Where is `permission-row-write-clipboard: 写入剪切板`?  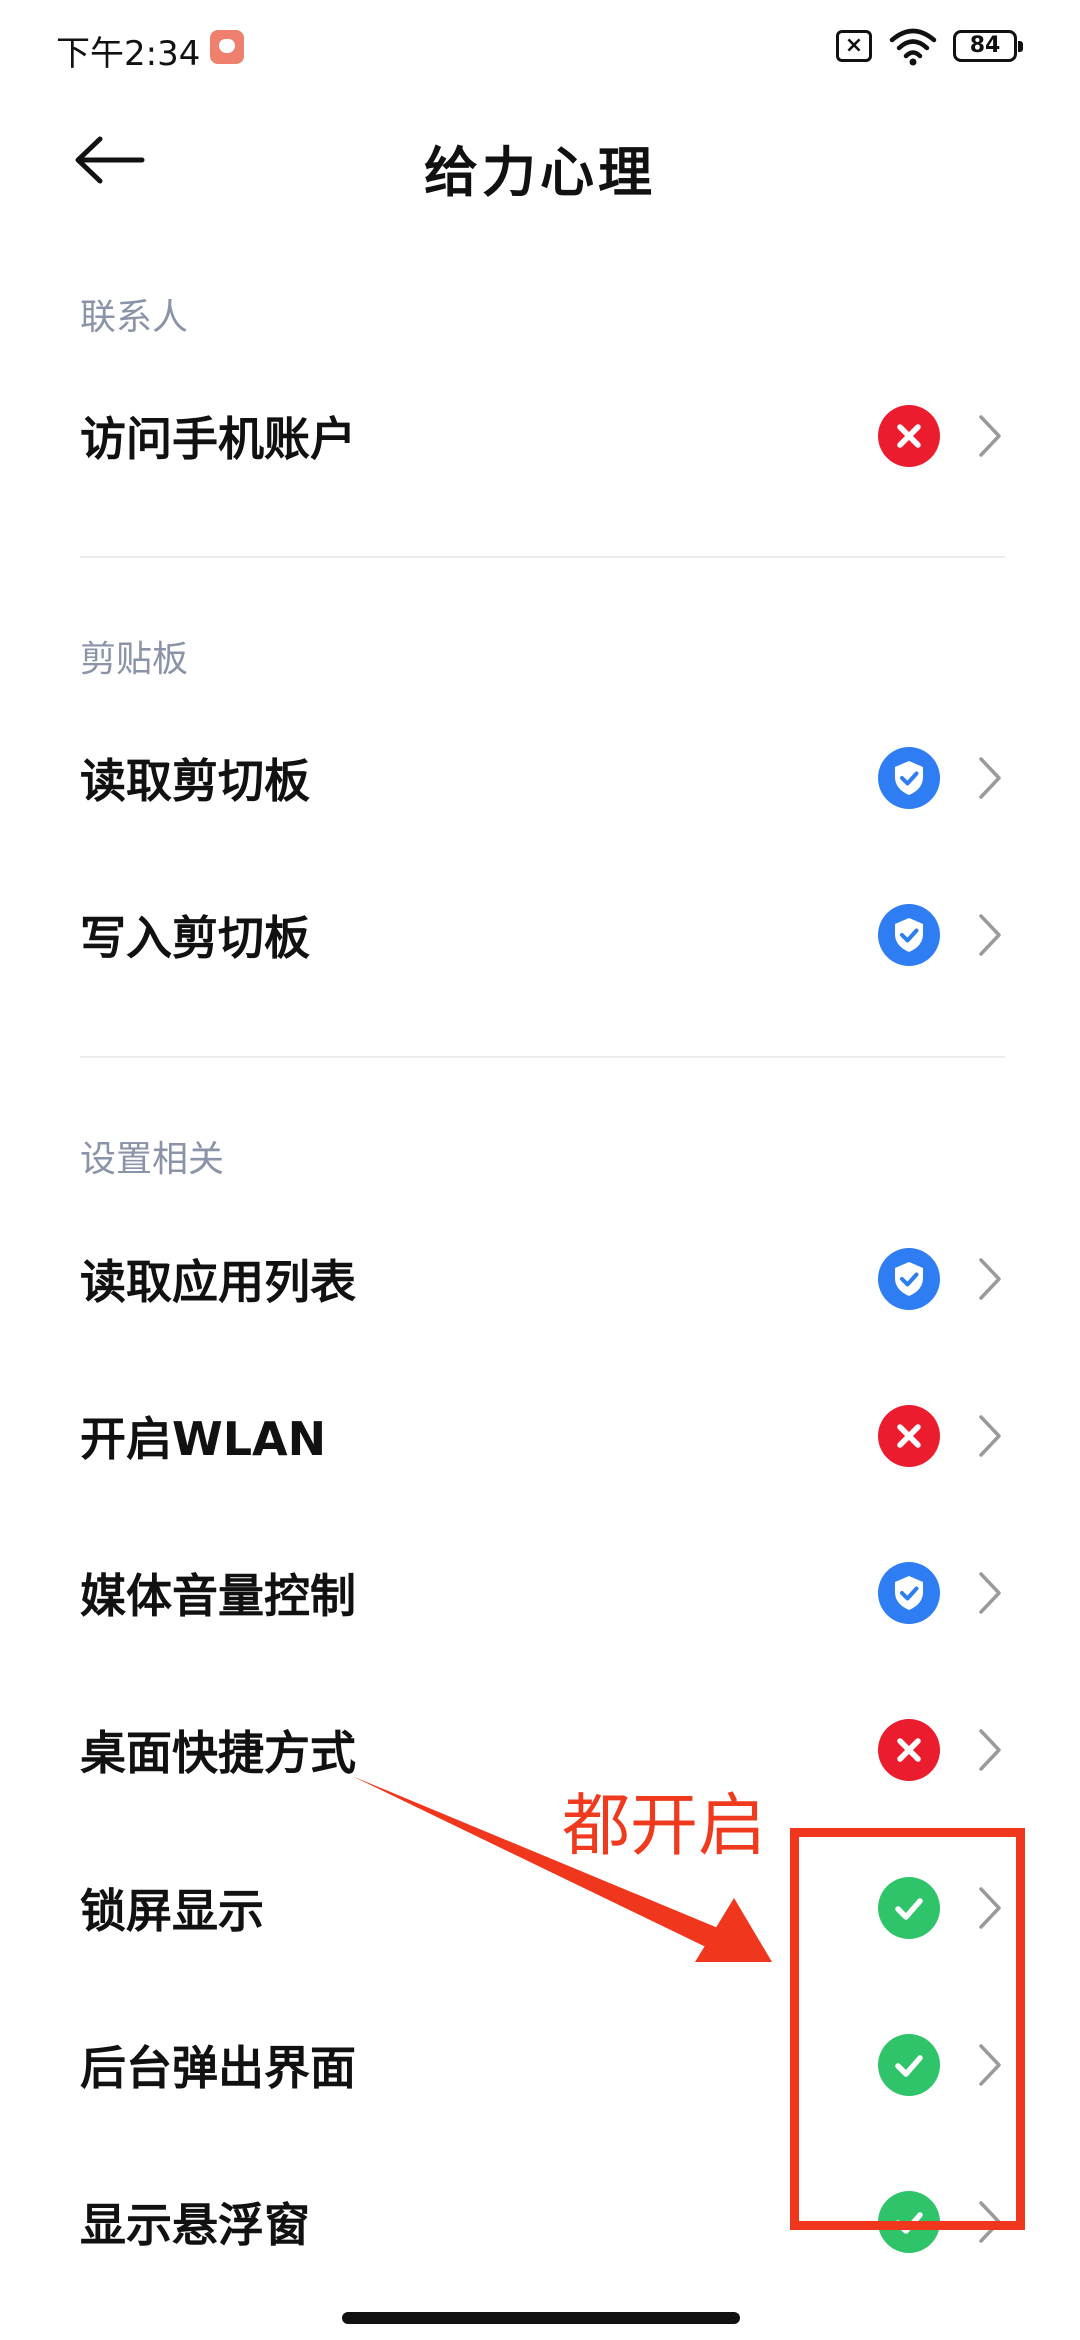 permission-row-write-clipboard: 写入剪切板 is located at coordinates (540, 935).